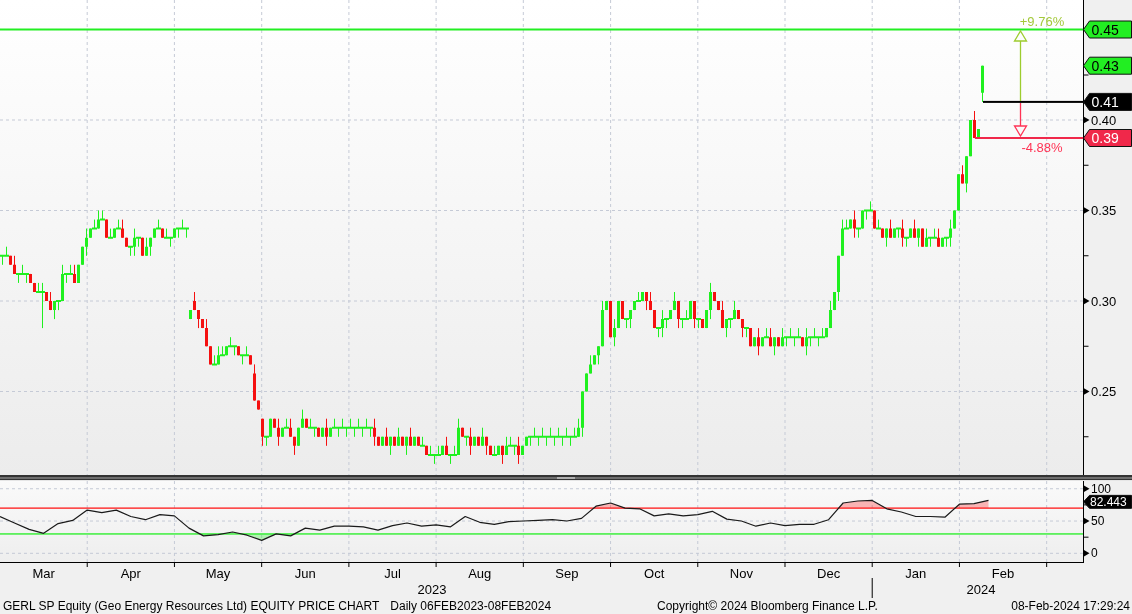  I want to click on timestamp-text: 08-Feb-2024 17:29:24, so click(1071, 606).